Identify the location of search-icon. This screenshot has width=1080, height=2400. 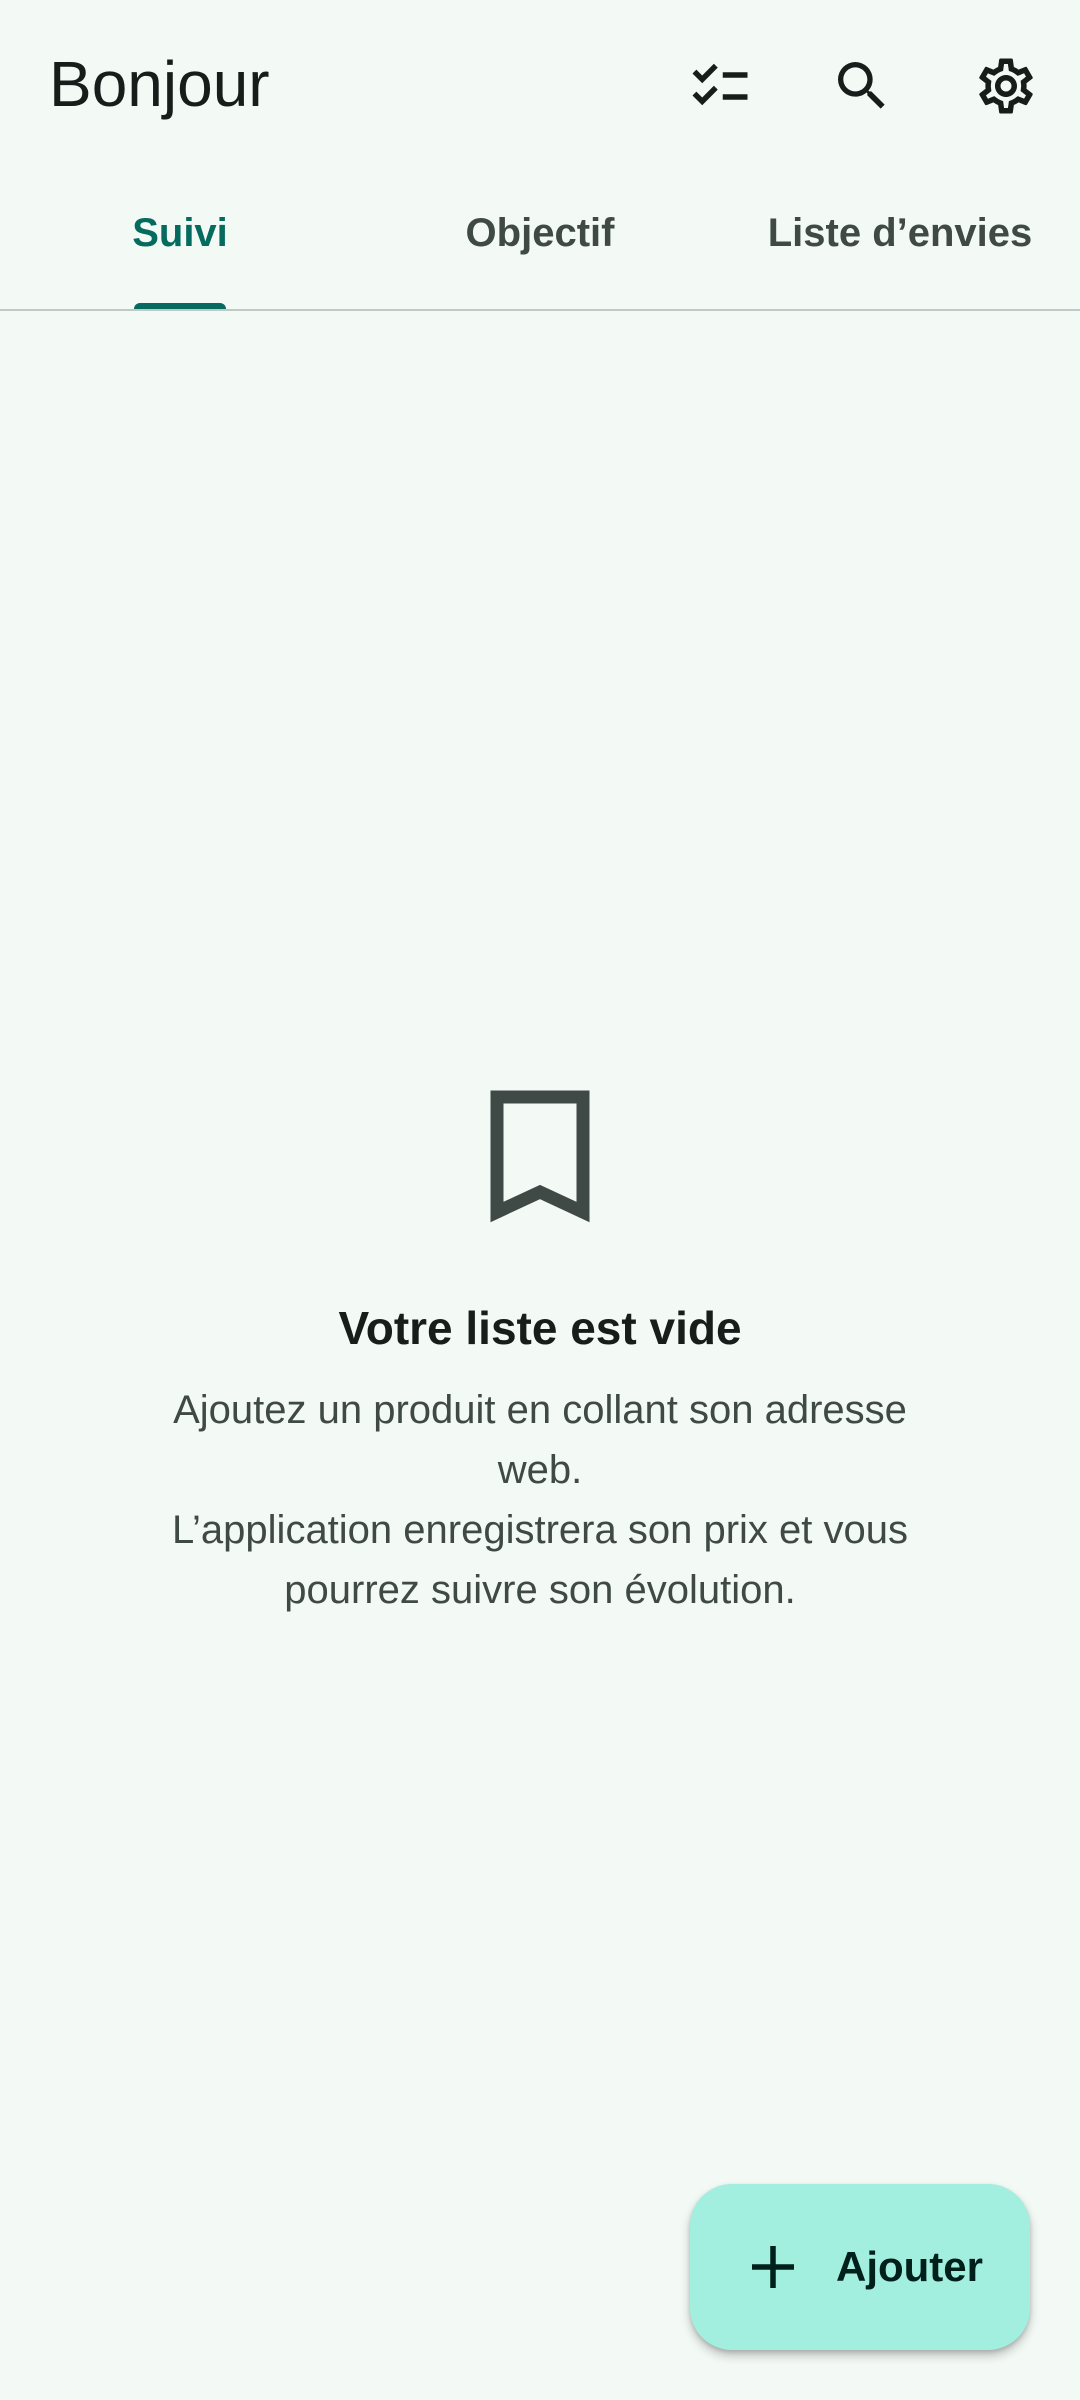
(861, 85).